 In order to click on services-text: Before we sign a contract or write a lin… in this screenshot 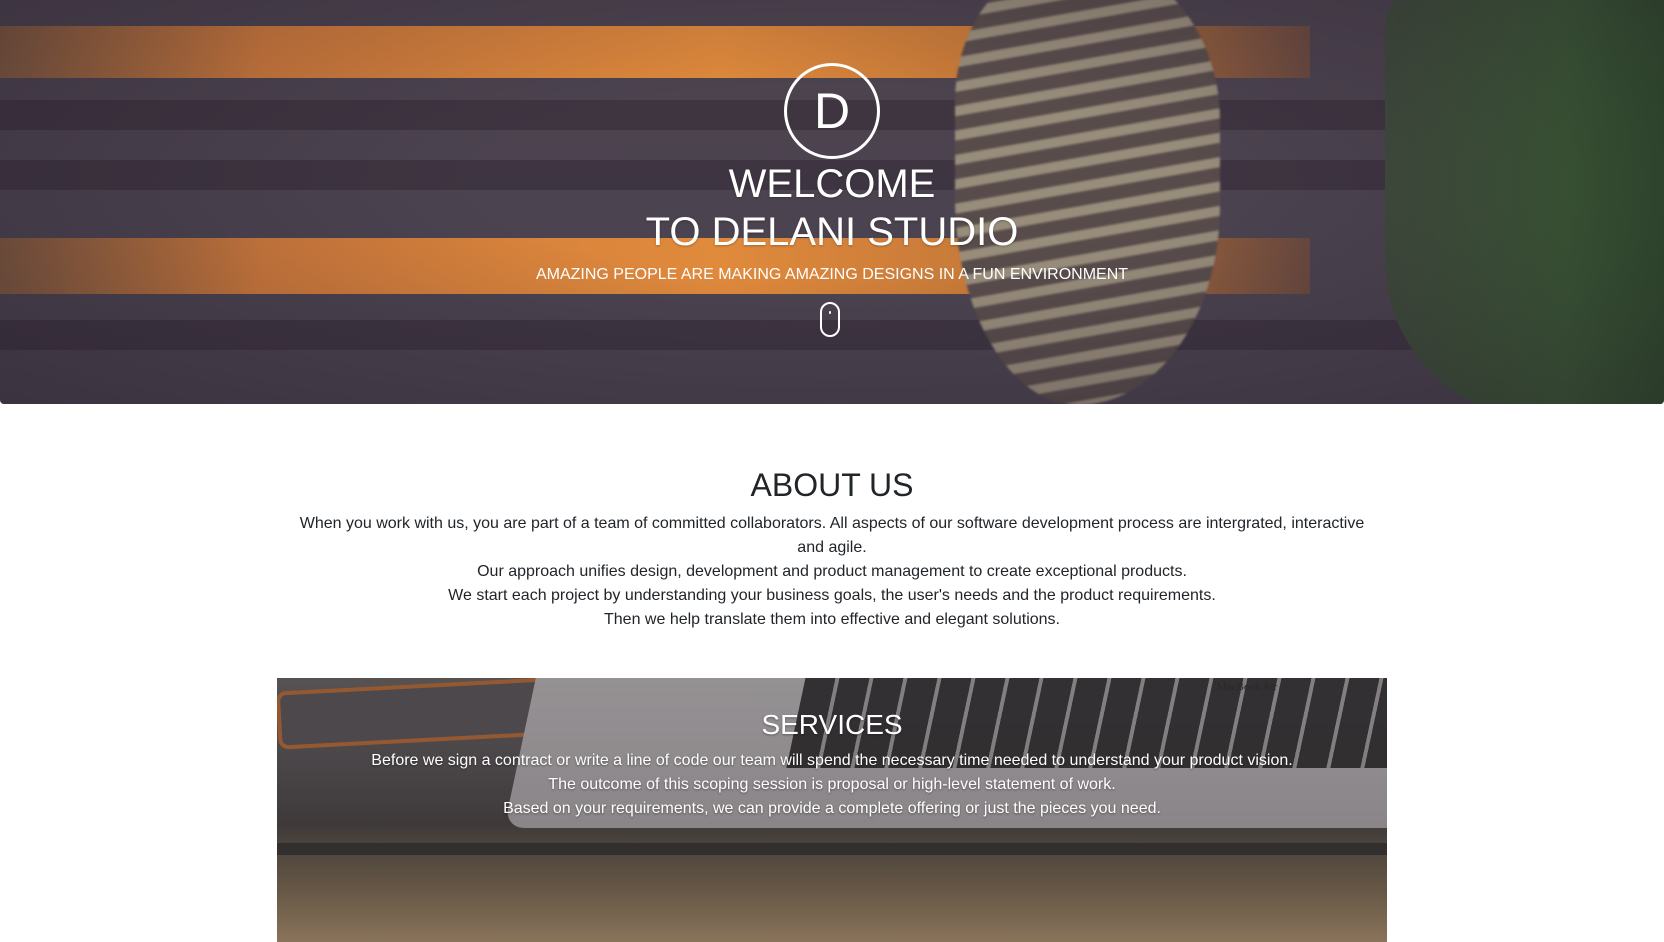, I will do `click(832, 785)`.